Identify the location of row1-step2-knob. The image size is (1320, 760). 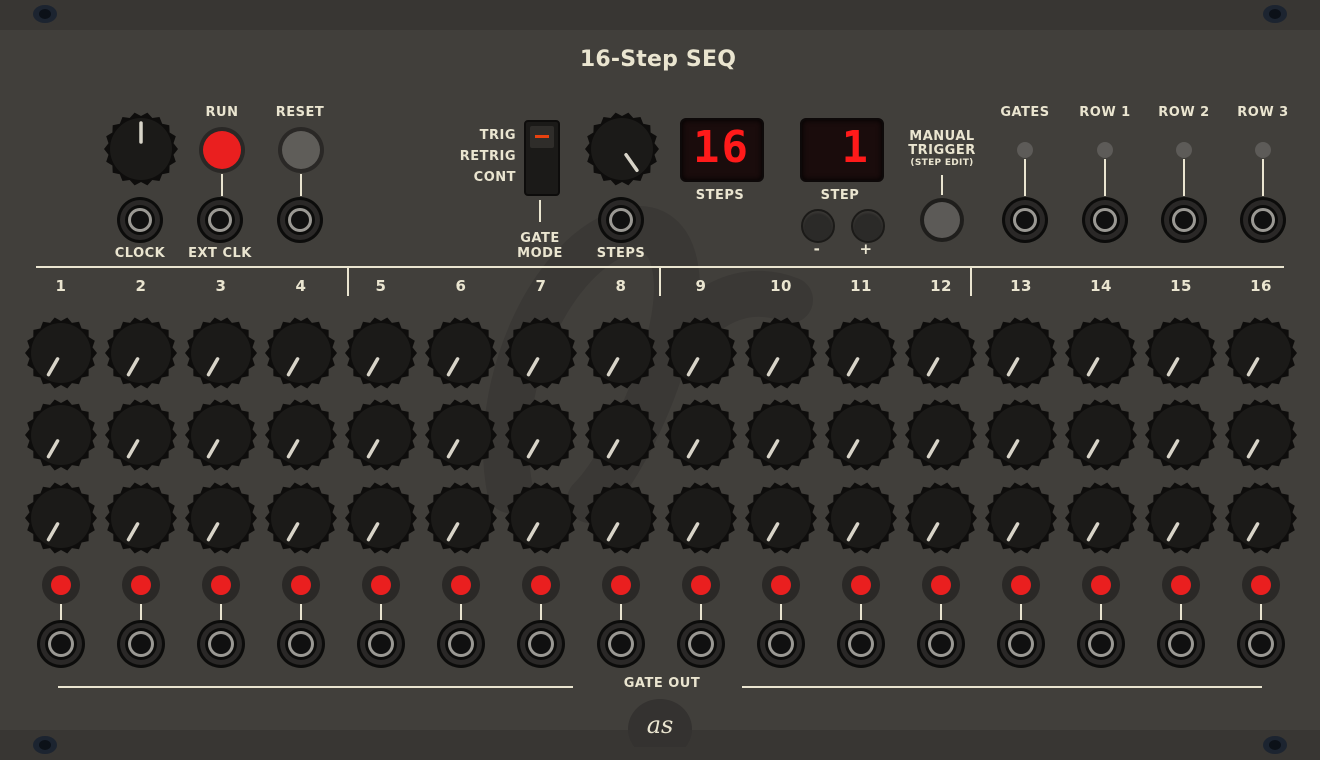
(141, 353).